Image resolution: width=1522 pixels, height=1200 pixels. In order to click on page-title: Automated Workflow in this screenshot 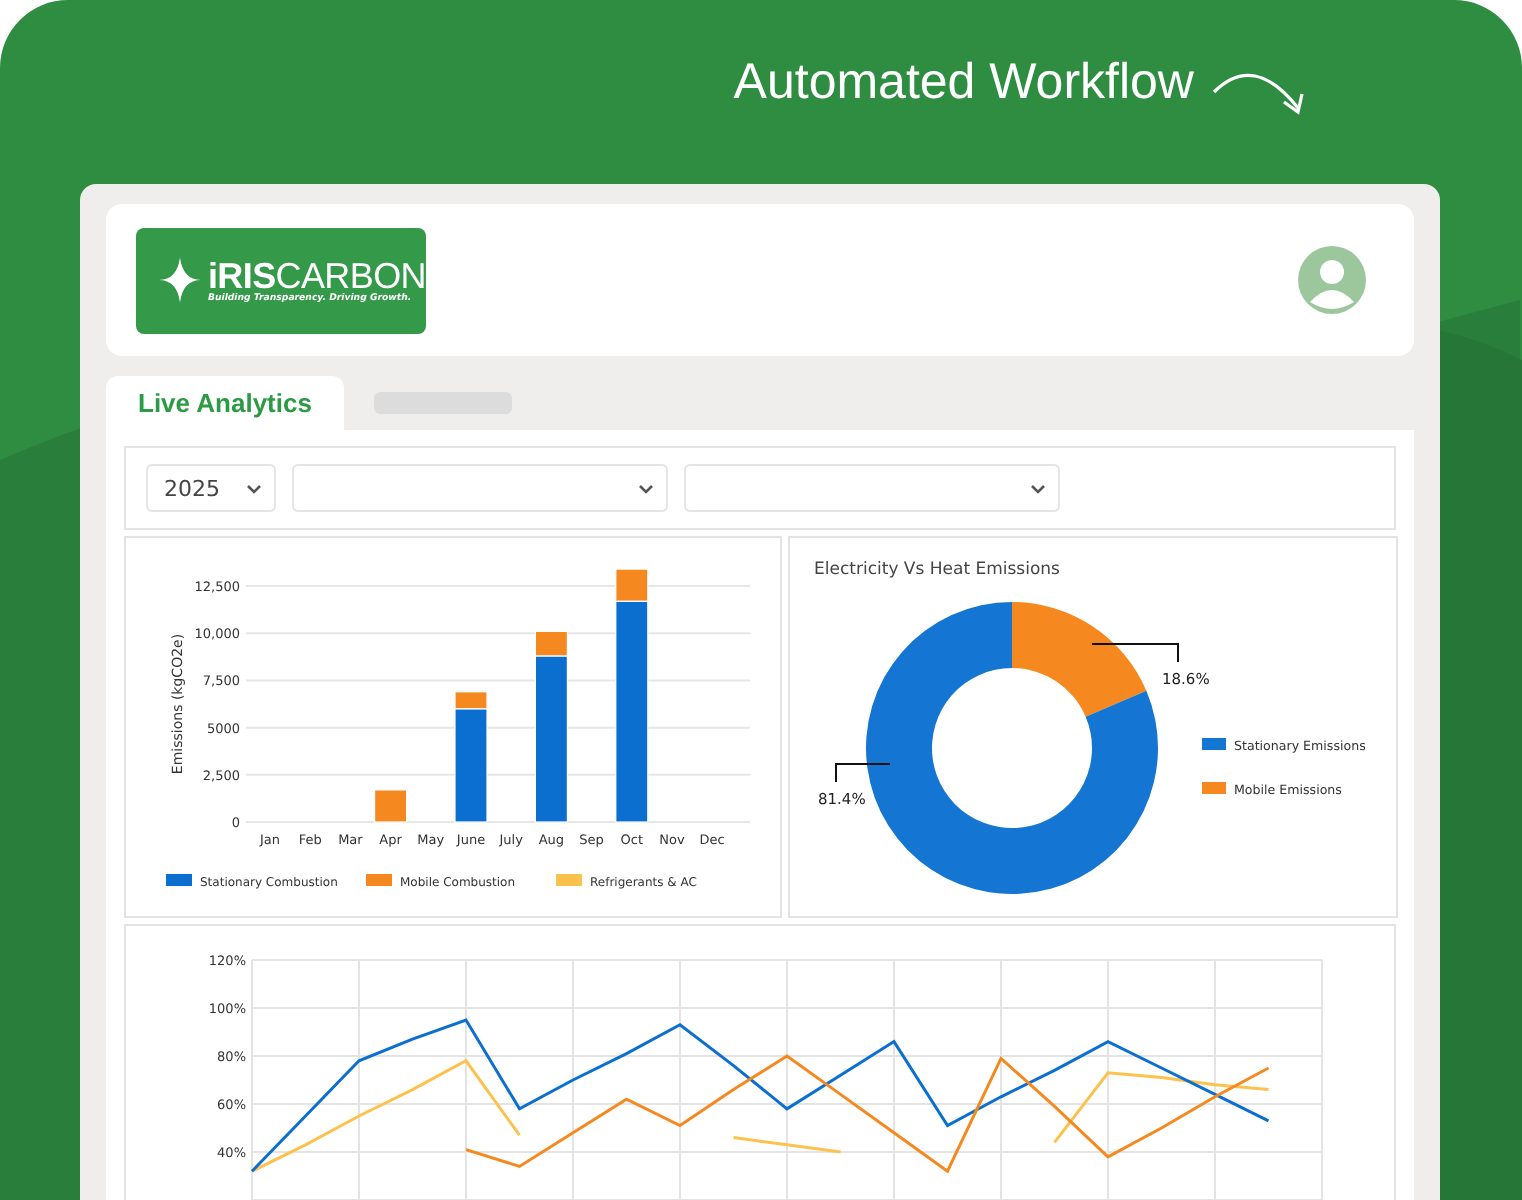, I will do `click(963, 82)`.